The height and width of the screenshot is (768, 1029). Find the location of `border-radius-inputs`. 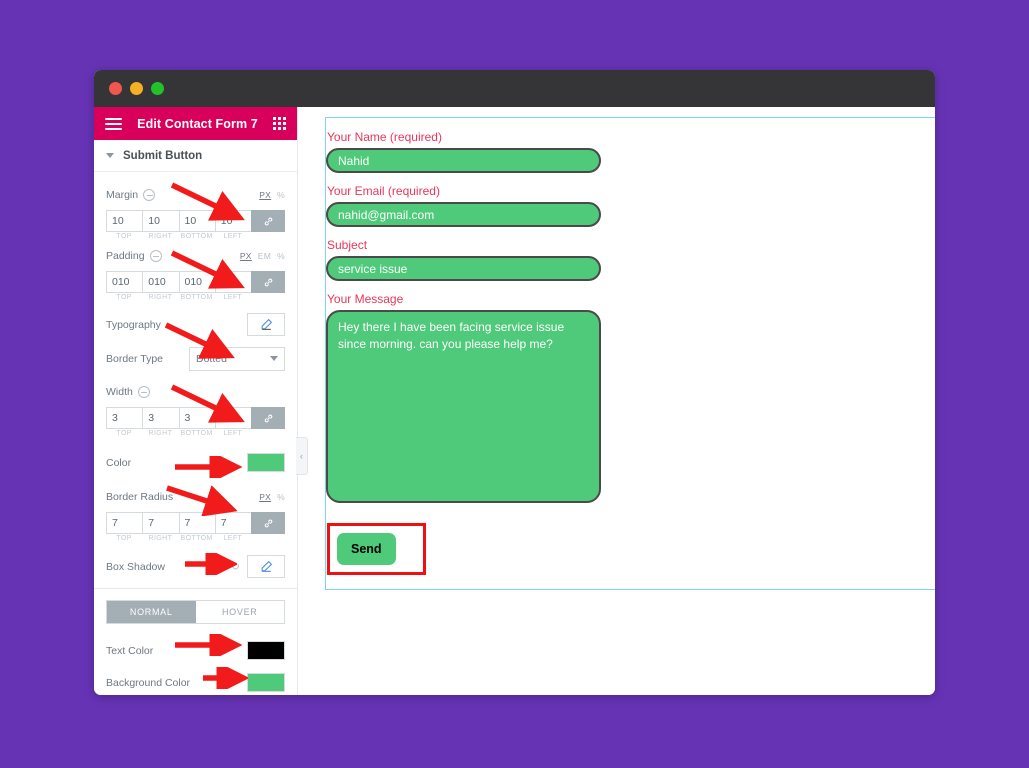

border-radius-inputs is located at coordinates (195, 523).